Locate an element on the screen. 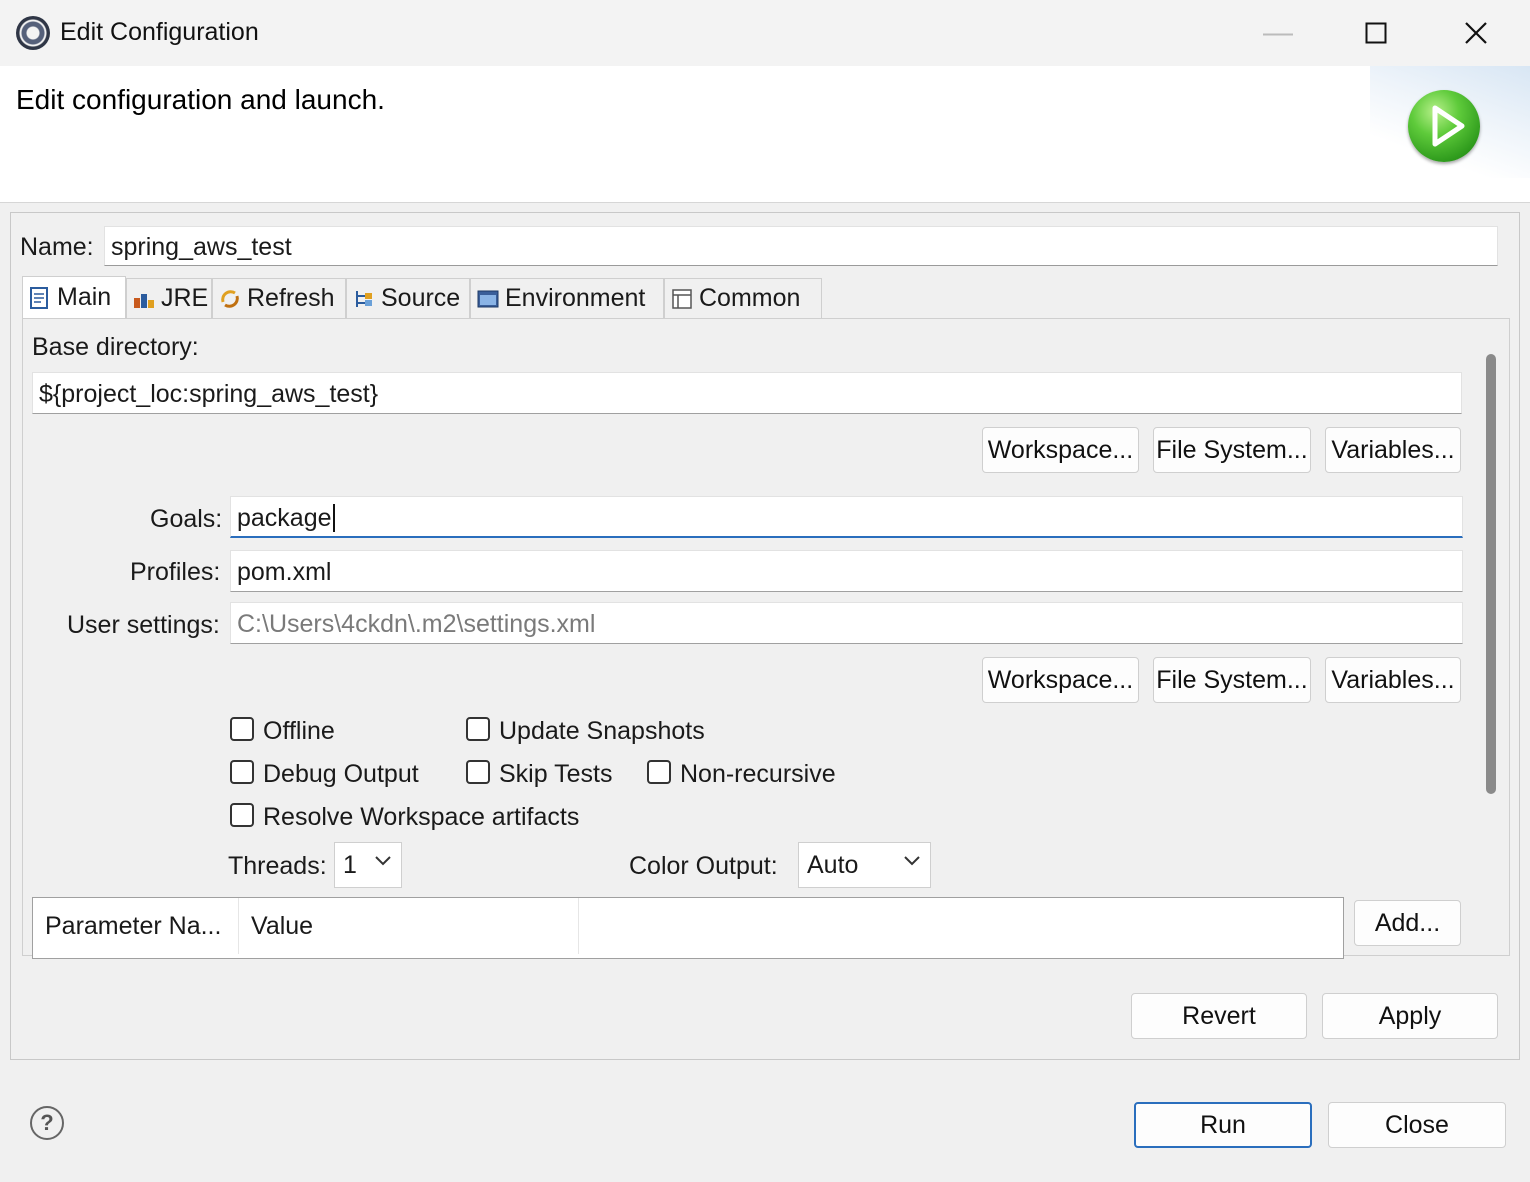 The width and height of the screenshot is (1530, 1182). tab-label: Refresh is located at coordinates (291, 298).